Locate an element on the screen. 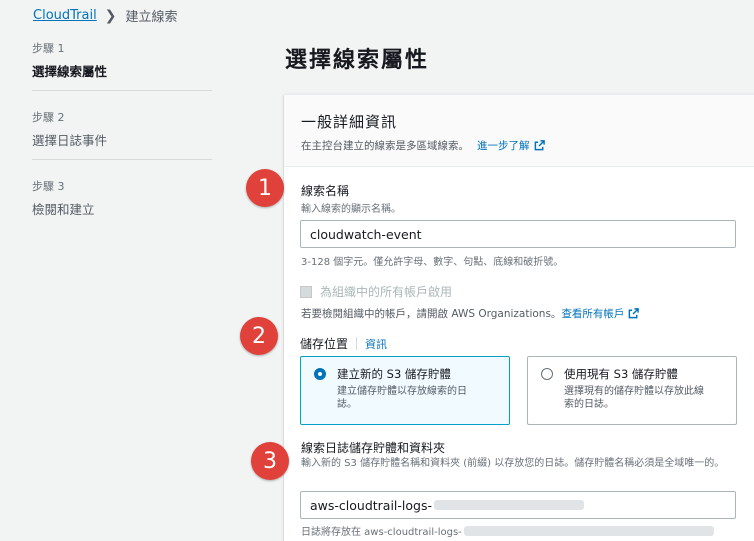 The image size is (754, 541). tile-content: 使用現有 S3 儲存貯體 選擇現有的儲存貯體以存放此線索的日誌。 is located at coordinates (634, 395).